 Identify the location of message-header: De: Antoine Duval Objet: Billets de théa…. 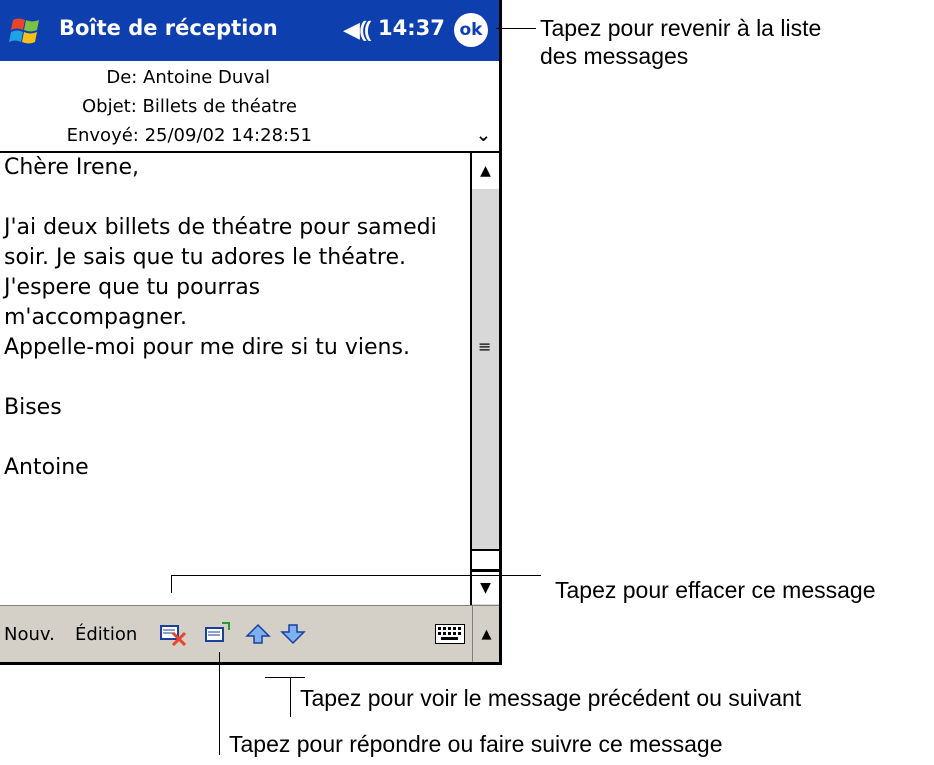
(249, 107).